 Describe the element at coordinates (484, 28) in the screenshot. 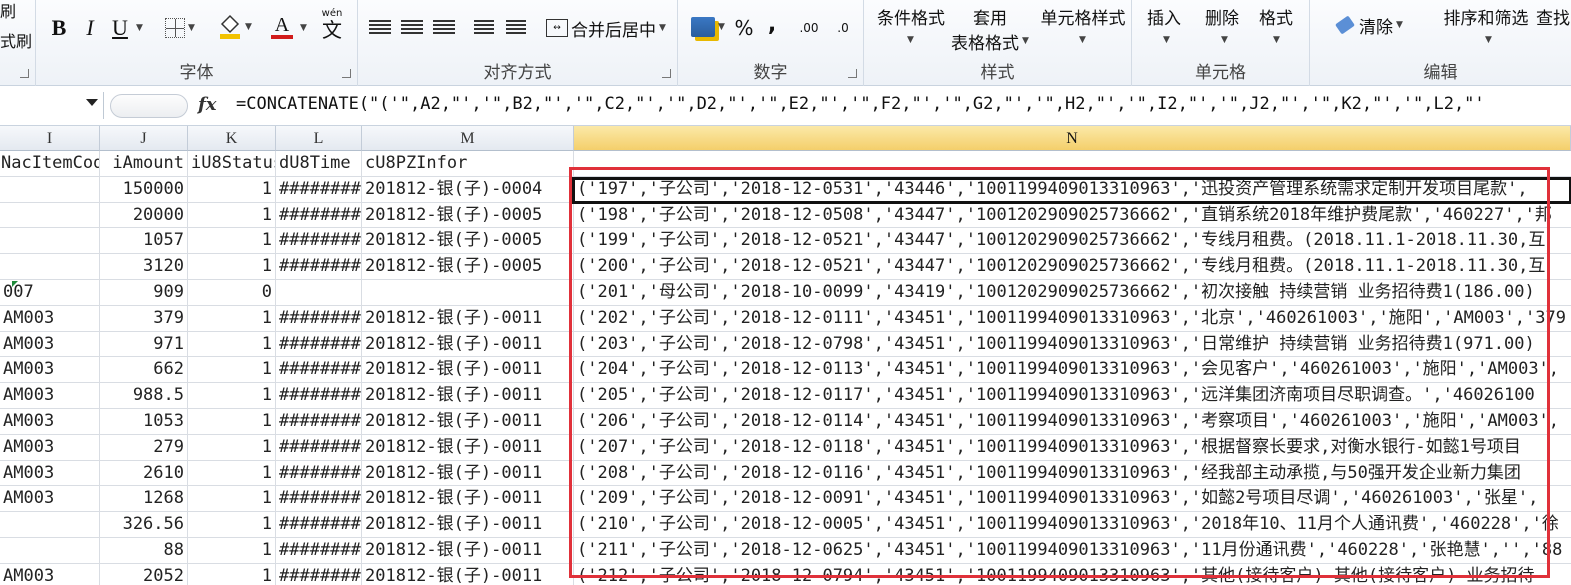

I see `decrease-indent-button` at that location.